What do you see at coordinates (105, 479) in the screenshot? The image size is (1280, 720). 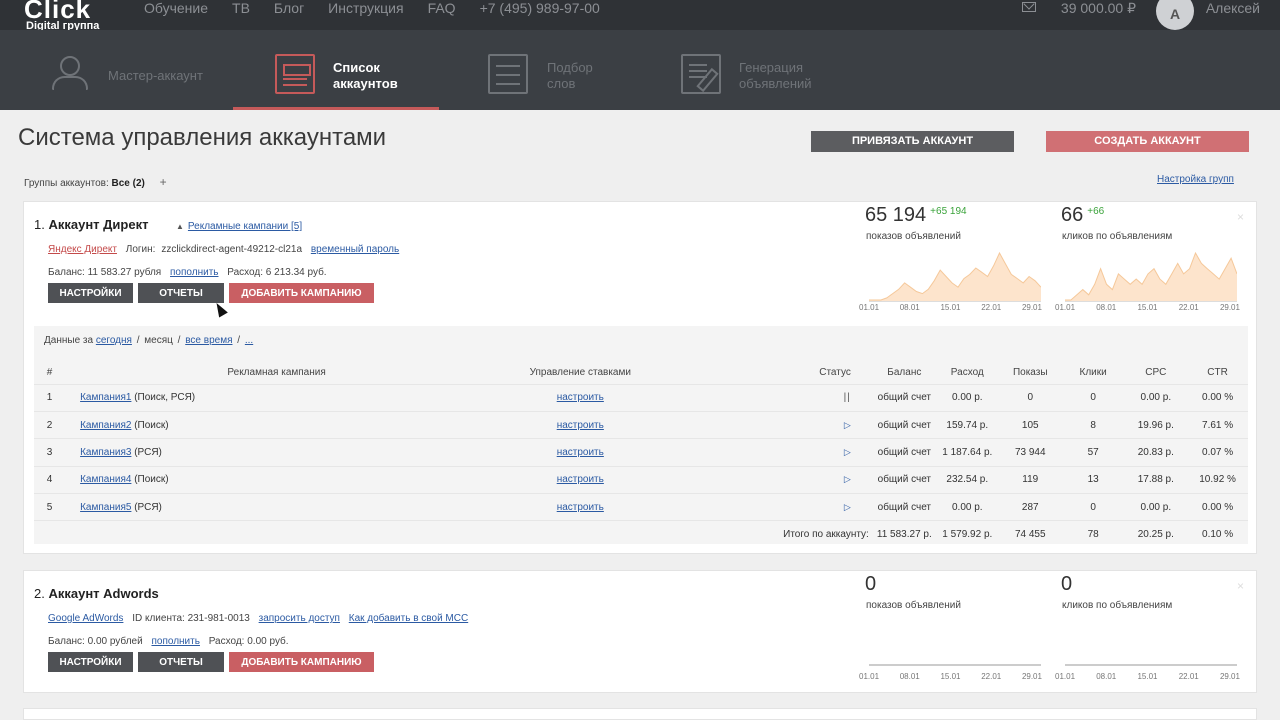 I see `campaign-link: Кампания4` at bounding box center [105, 479].